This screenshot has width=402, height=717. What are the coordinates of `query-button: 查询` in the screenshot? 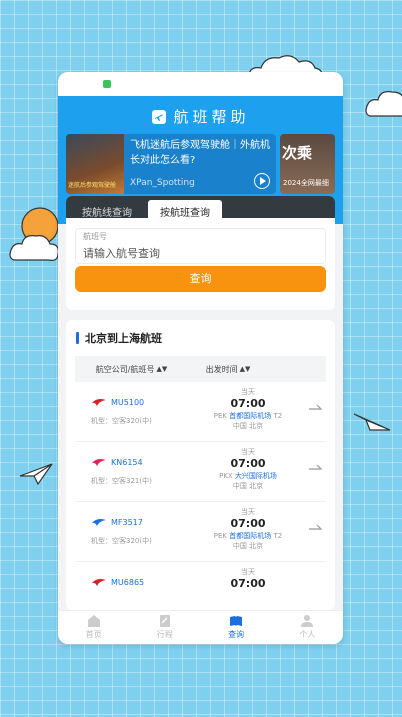 It's located at (200, 279).